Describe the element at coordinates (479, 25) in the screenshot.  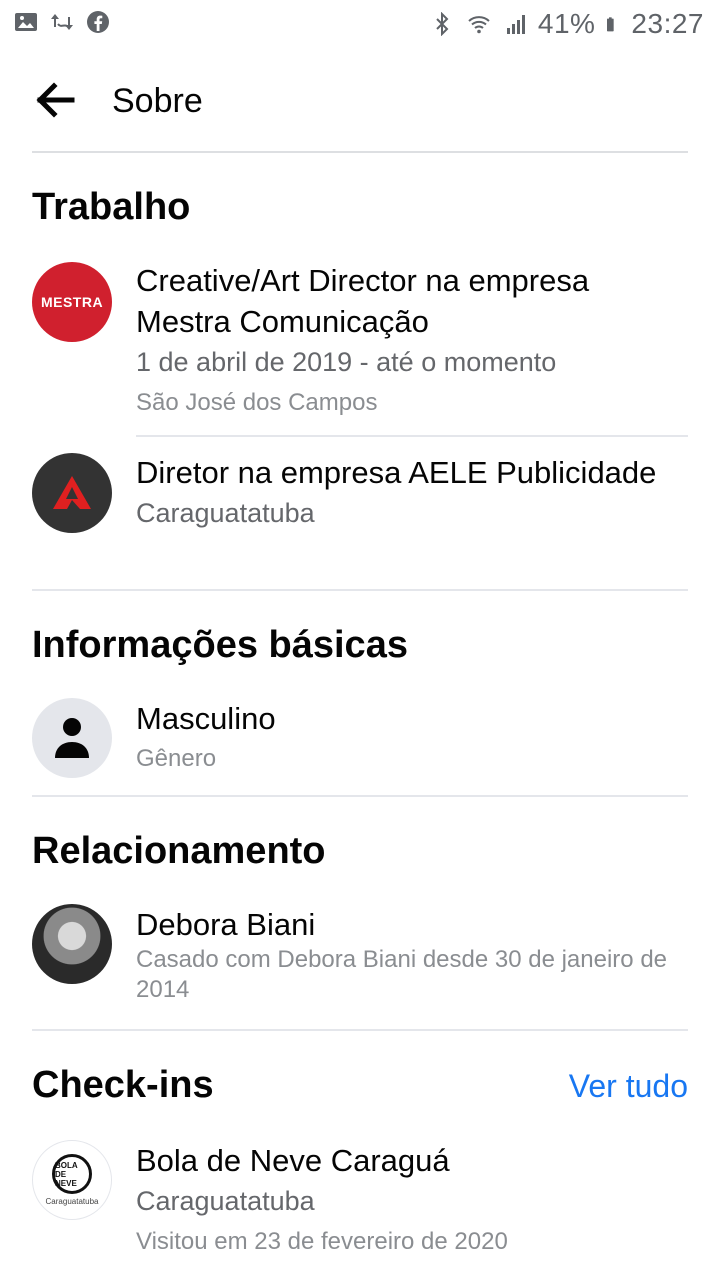
I see `wifi-icon` at that location.